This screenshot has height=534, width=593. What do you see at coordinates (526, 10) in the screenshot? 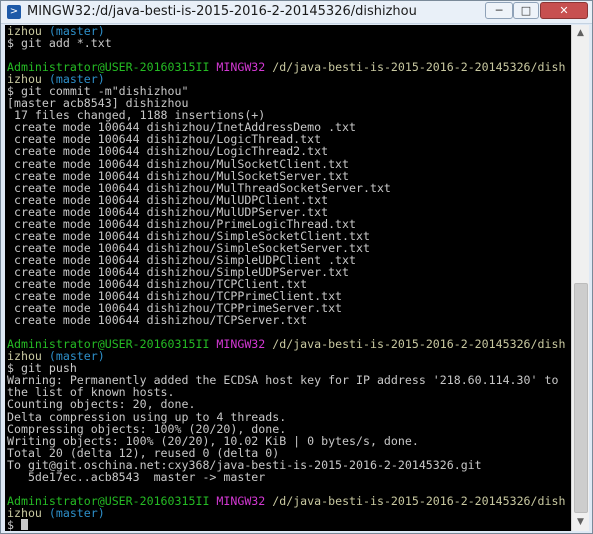
I see `maximize-button: □` at bounding box center [526, 10].